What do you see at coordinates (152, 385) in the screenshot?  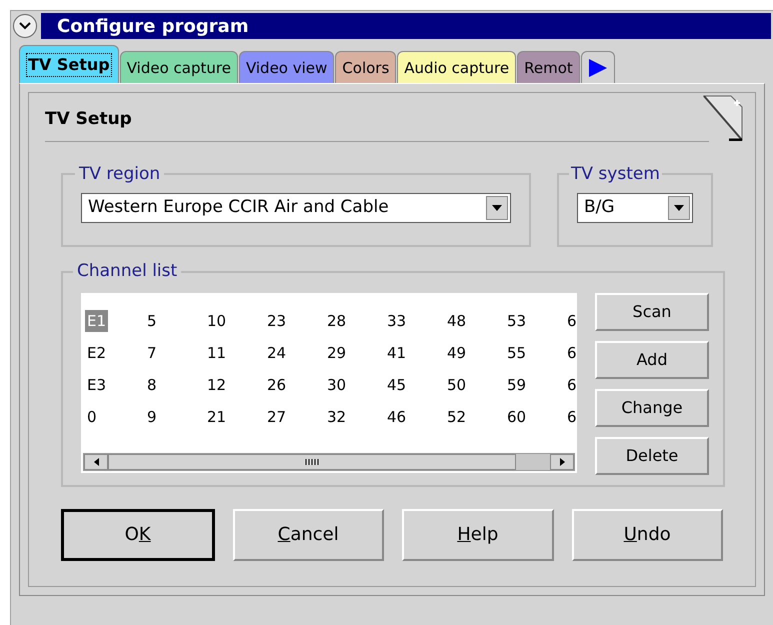 I see `channel-item: 8` at bounding box center [152, 385].